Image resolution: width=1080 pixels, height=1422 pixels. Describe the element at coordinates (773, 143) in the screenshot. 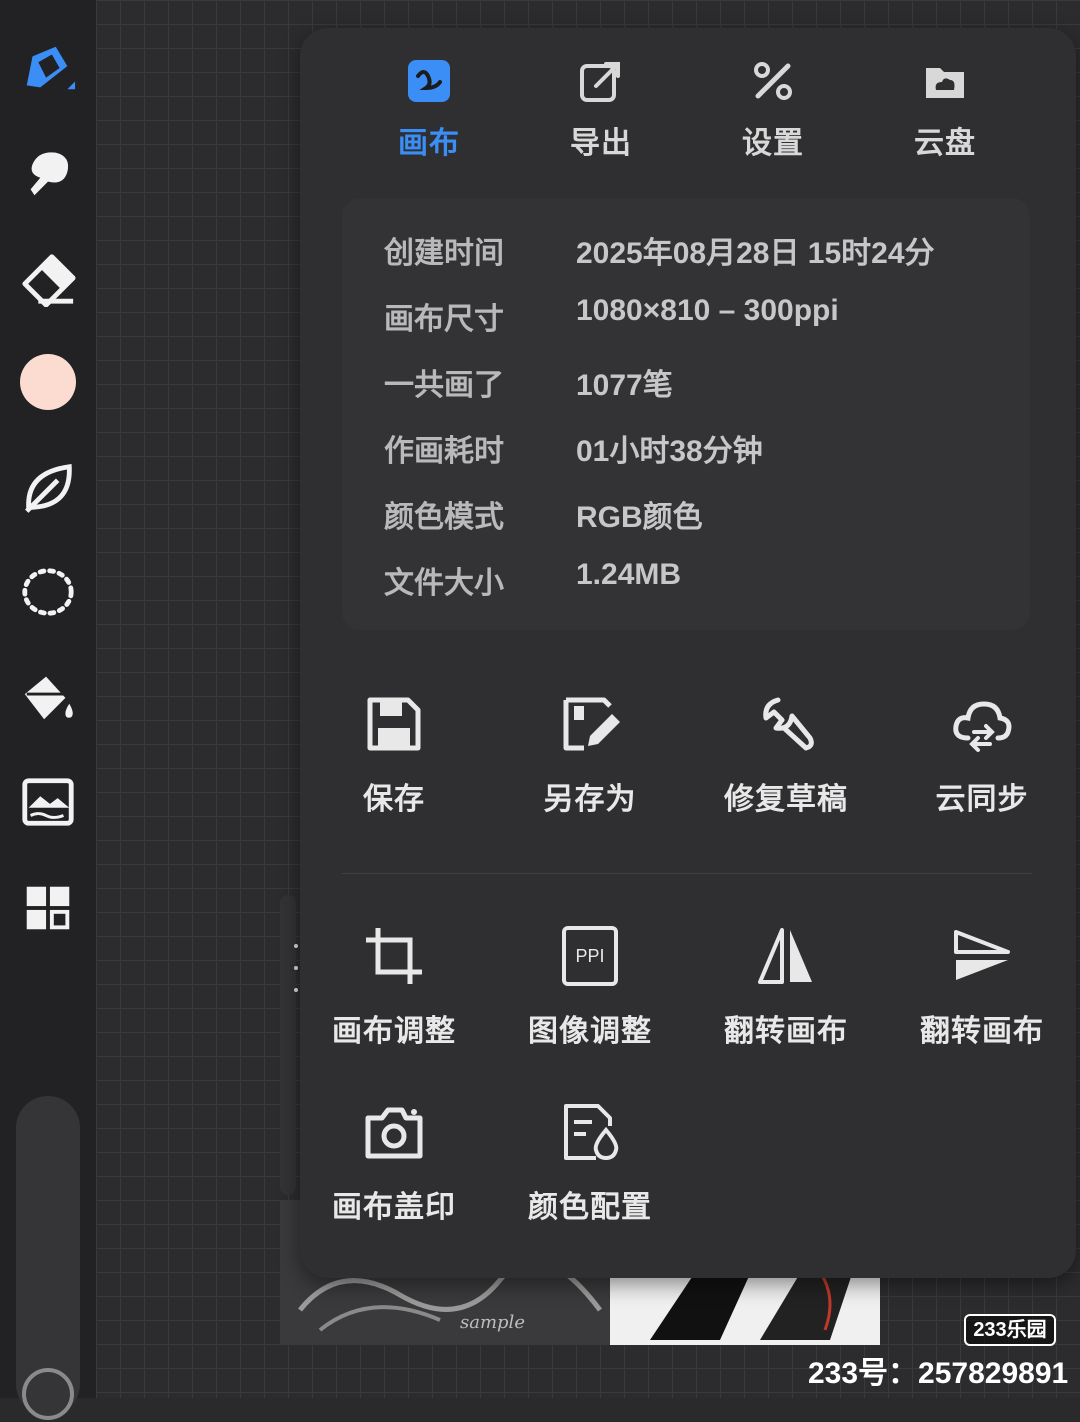

I see `tab-label: 设置` at that location.